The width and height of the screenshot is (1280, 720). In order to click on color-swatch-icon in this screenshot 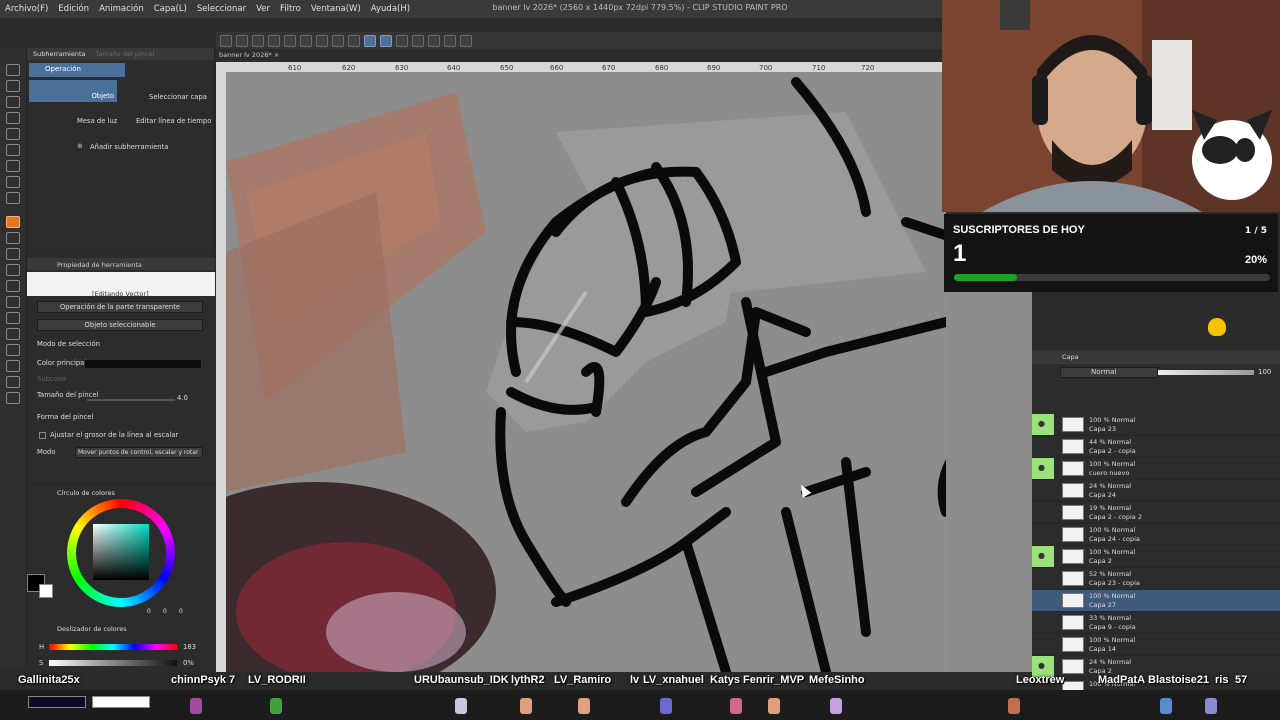, I will do `click(13, 398)`.